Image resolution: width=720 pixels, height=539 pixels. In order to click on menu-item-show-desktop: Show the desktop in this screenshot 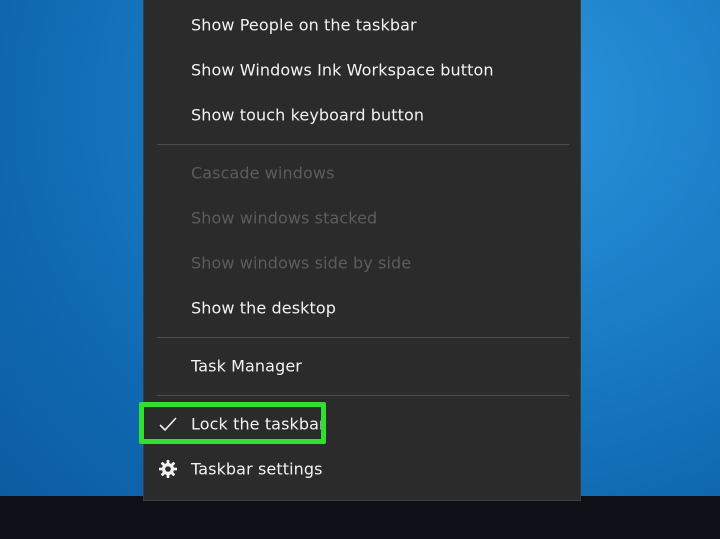, I will do `click(362, 308)`.